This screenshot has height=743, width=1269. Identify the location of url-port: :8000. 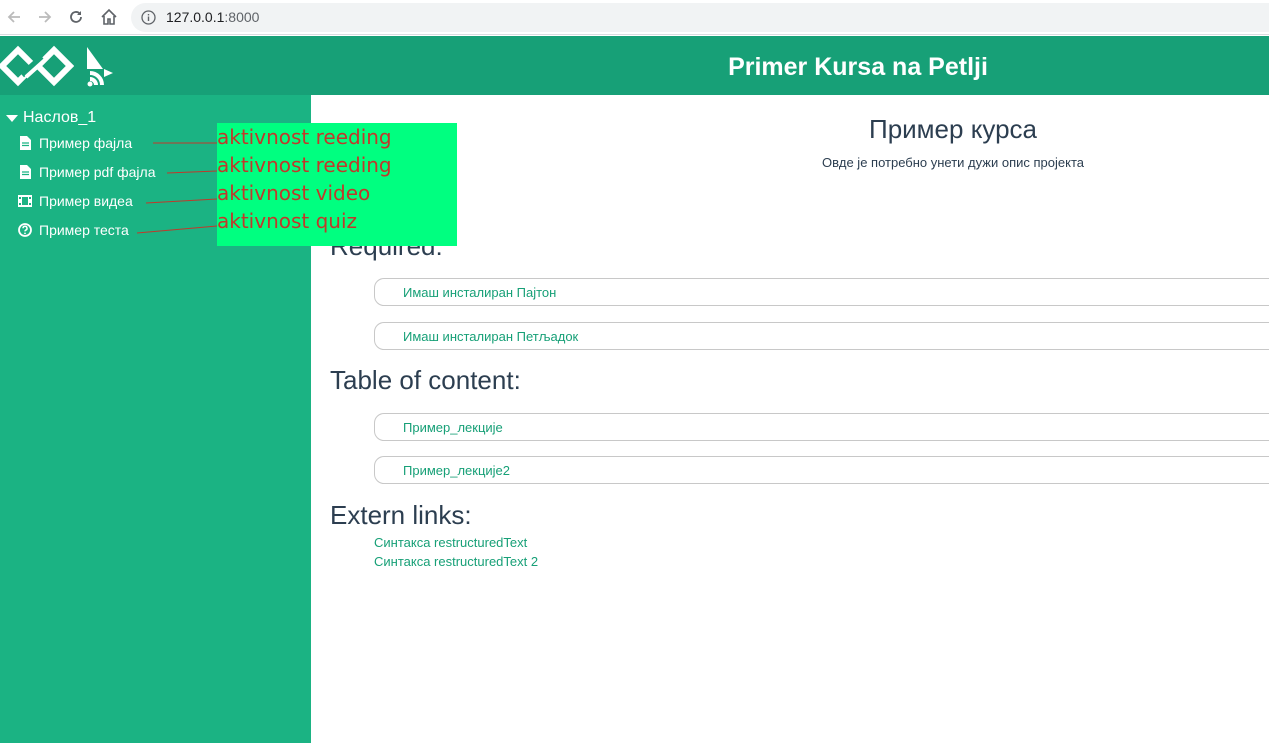
(242, 17).